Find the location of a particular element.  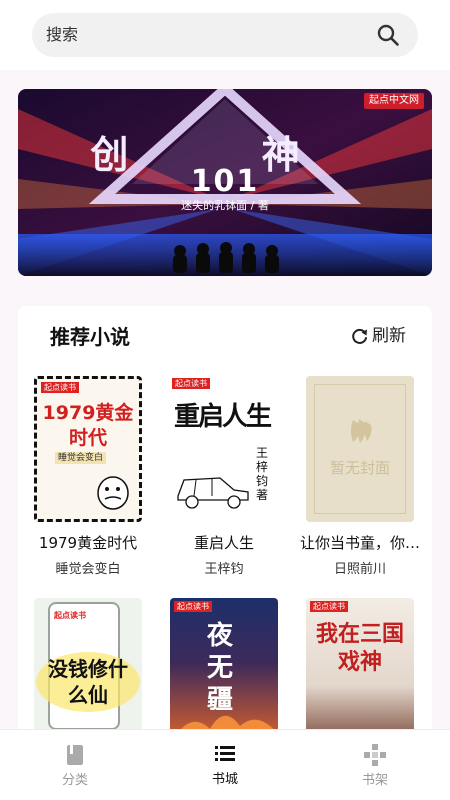

book-cover: 起点读书 重启人生 王梓钧 著 is located at coordinates (224, 449).